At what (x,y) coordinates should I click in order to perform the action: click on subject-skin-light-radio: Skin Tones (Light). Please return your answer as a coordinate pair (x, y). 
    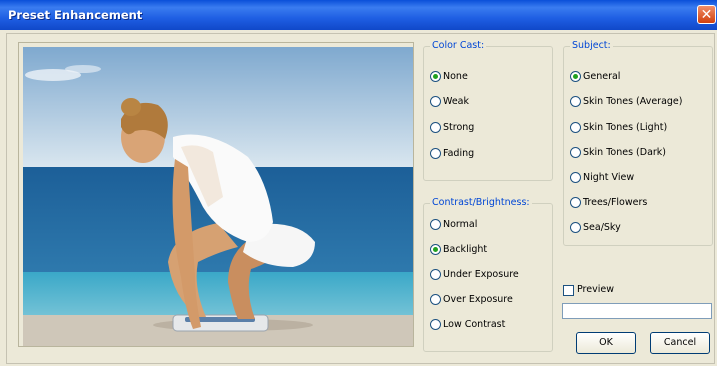
    Looking at the image, I should click on (618, 129).